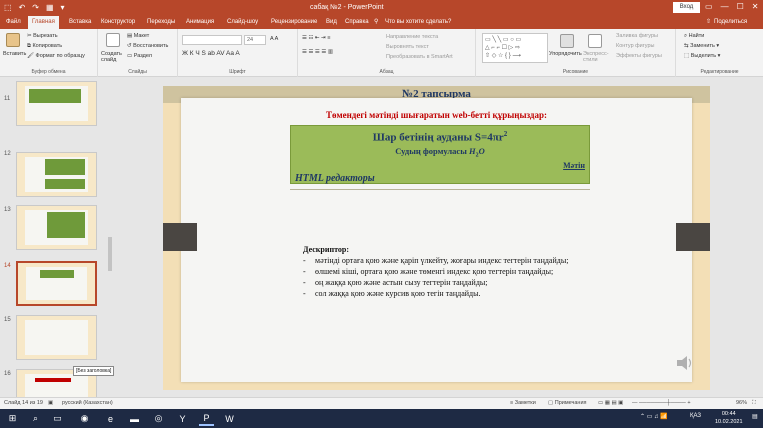 The image size is (763, 428). I want to click on replace-button: ⇆ Заменить ▾, so click(701, 46).